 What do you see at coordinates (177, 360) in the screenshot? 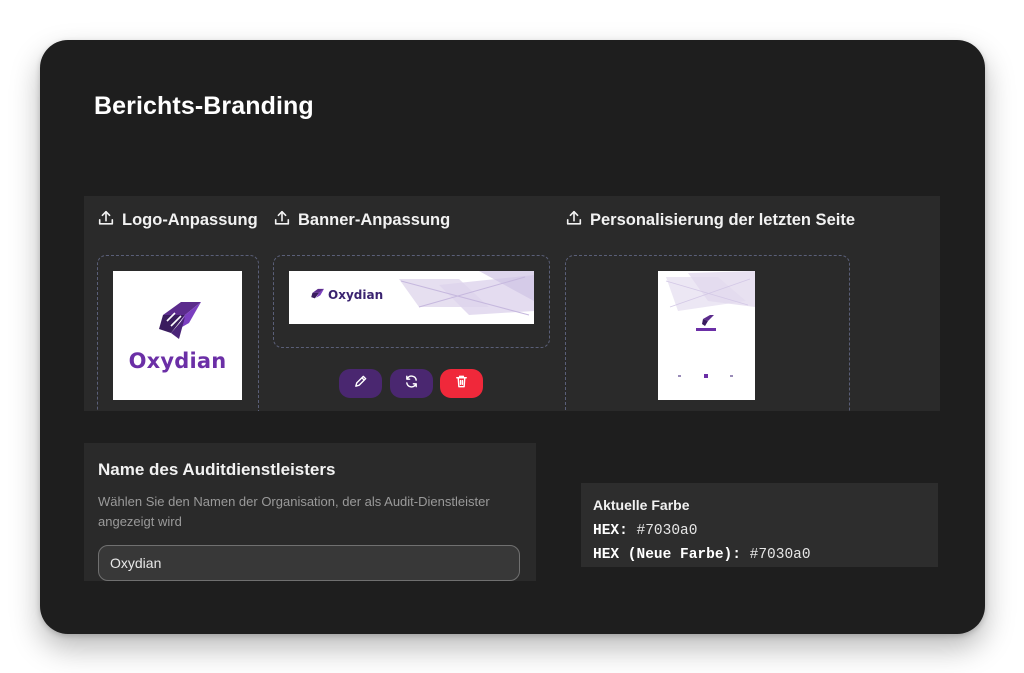
I see `logo-brand-text: Oxydian` at bounding box center [177, 360].